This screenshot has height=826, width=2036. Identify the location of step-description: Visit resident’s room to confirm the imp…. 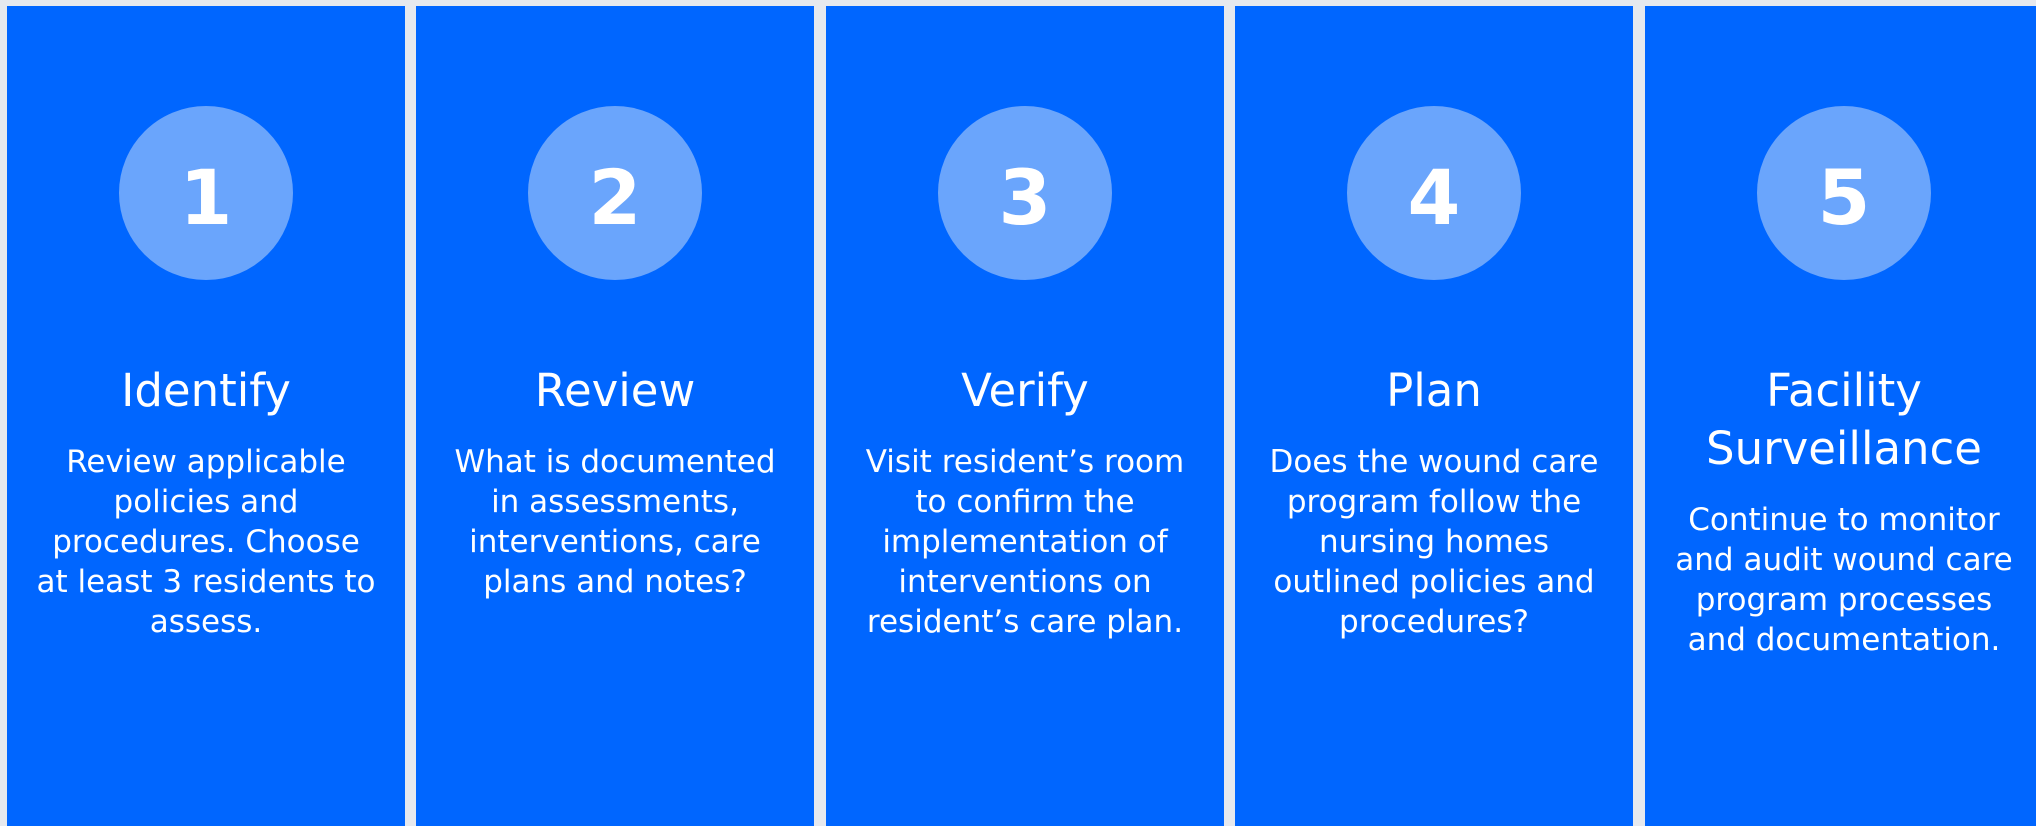
(1025, 542).